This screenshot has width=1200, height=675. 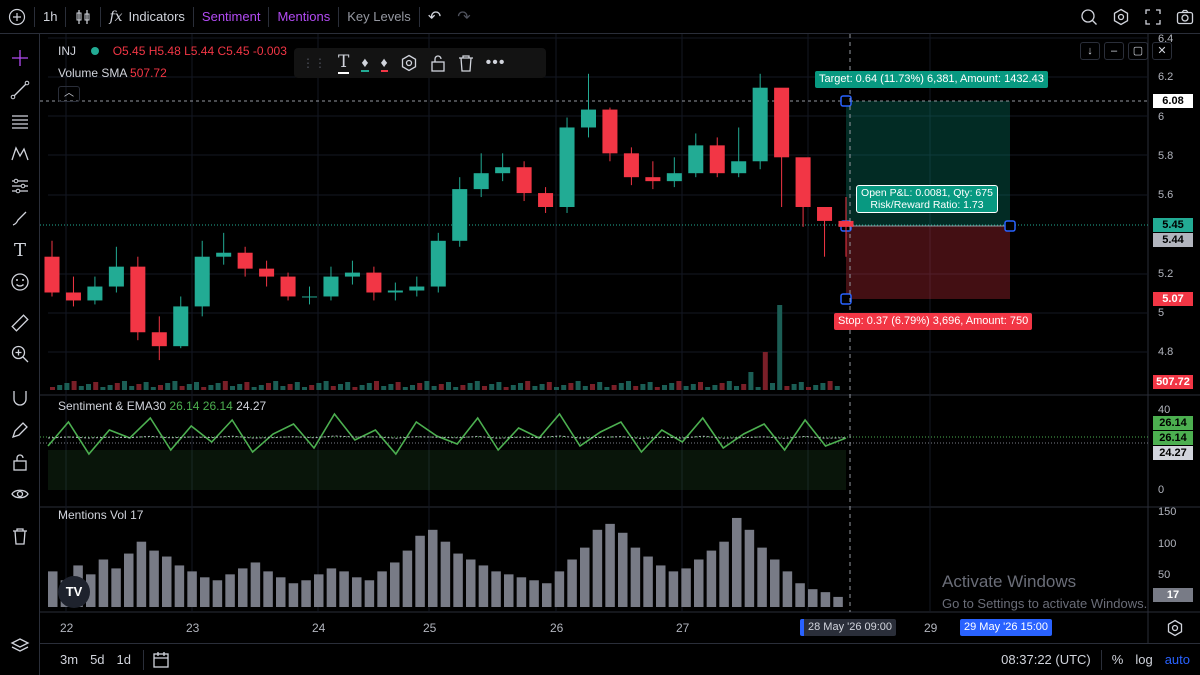 I want to click on more-options-icon: •••, so click(x=496, y=63).